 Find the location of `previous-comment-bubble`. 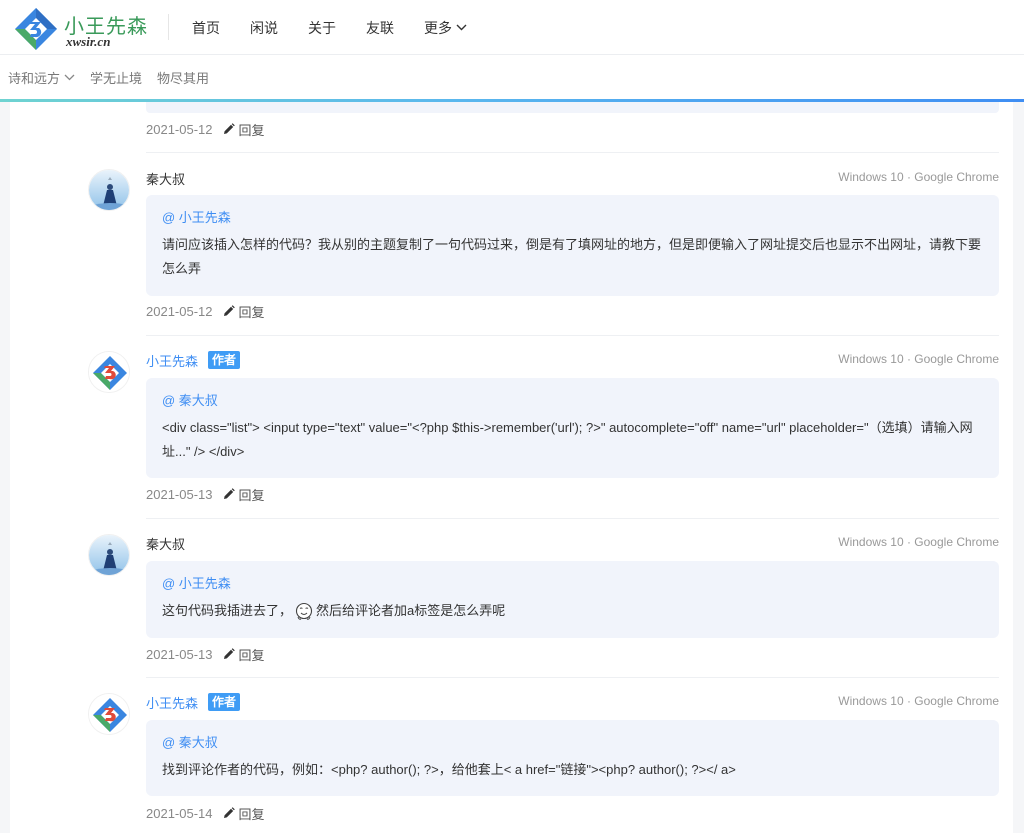

previous-comment-bubble is located at coordinates (572, 107).